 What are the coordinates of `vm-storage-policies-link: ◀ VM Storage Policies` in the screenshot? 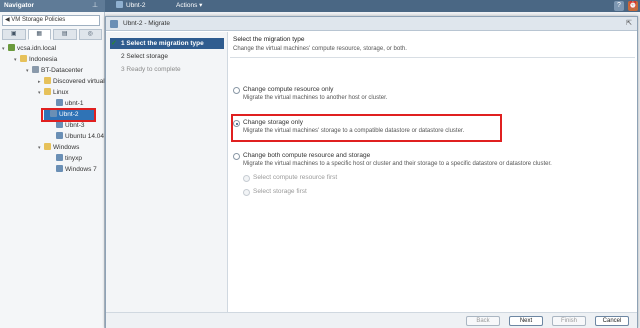 It's located at (51, 20).